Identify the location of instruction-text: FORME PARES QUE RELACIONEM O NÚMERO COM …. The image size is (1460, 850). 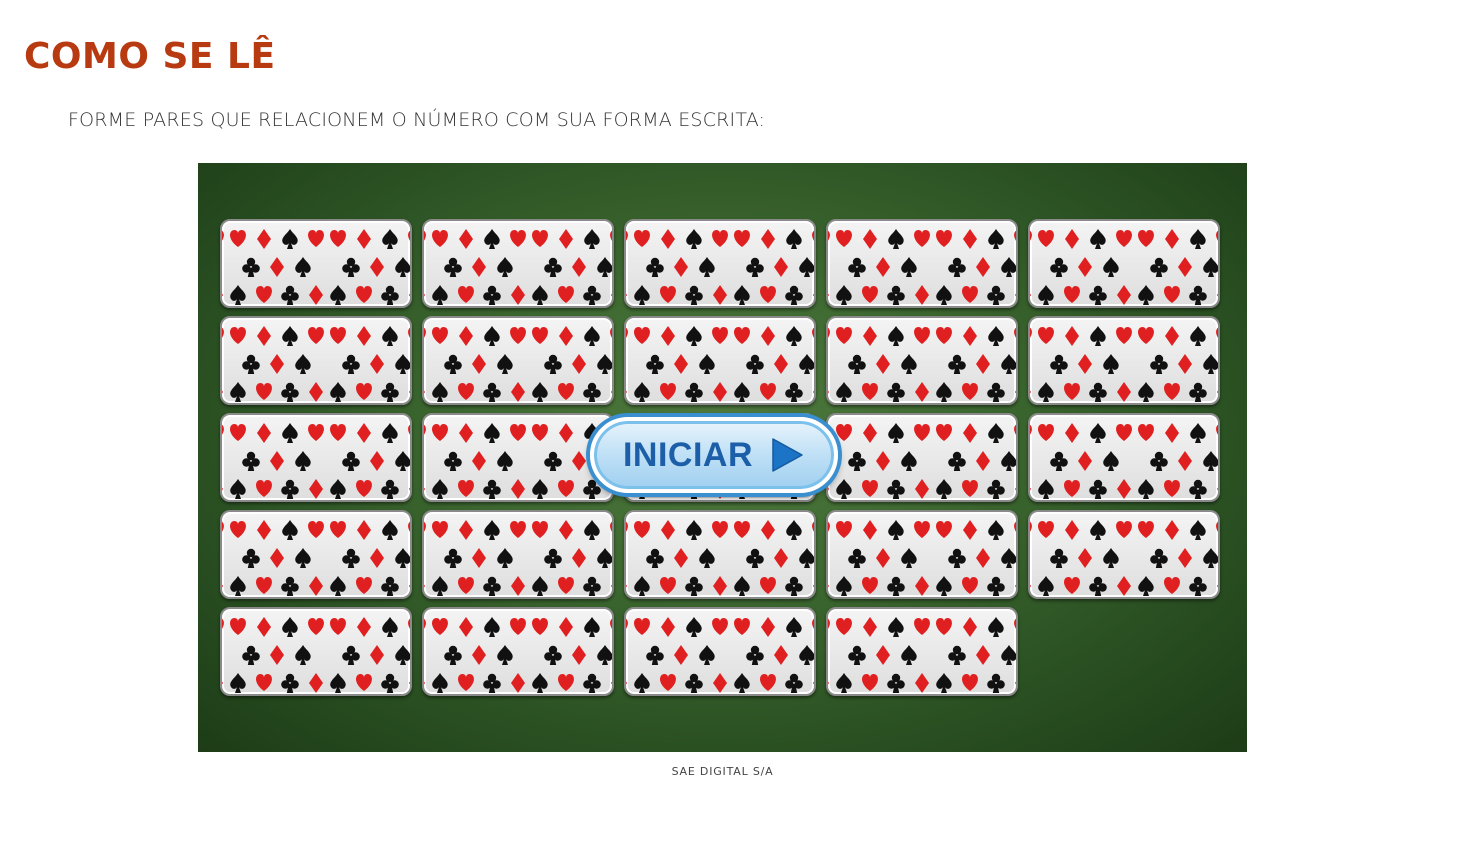
(417, 120).